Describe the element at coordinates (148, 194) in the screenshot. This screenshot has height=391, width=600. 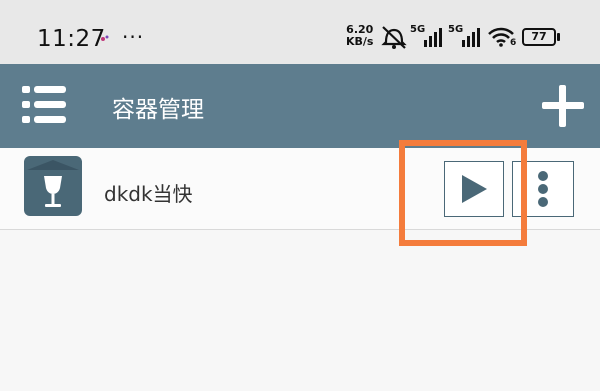
I see `container-name: dkdk当快` at that location.